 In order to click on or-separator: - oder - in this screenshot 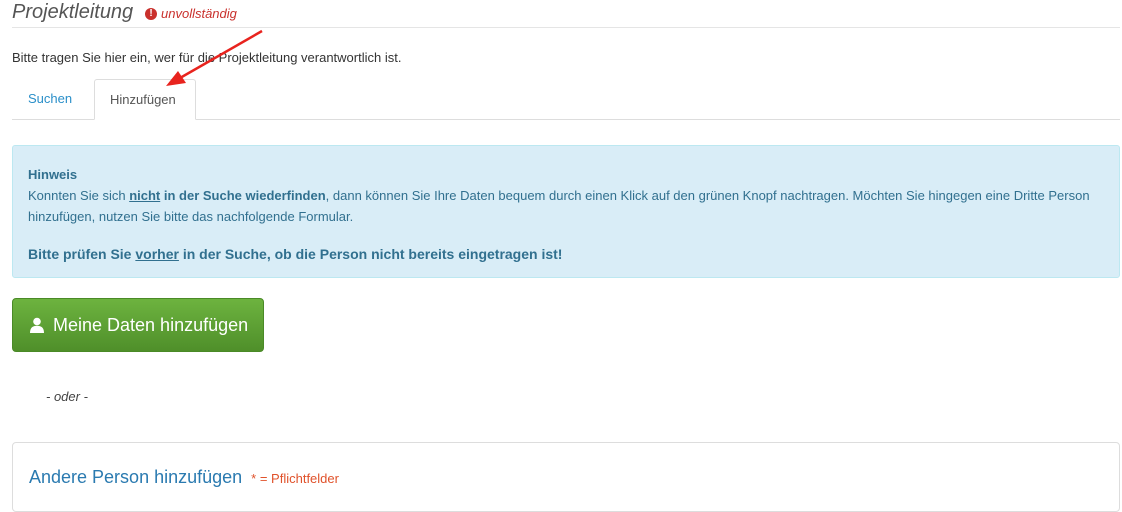, I will do `click(67, 396)`.